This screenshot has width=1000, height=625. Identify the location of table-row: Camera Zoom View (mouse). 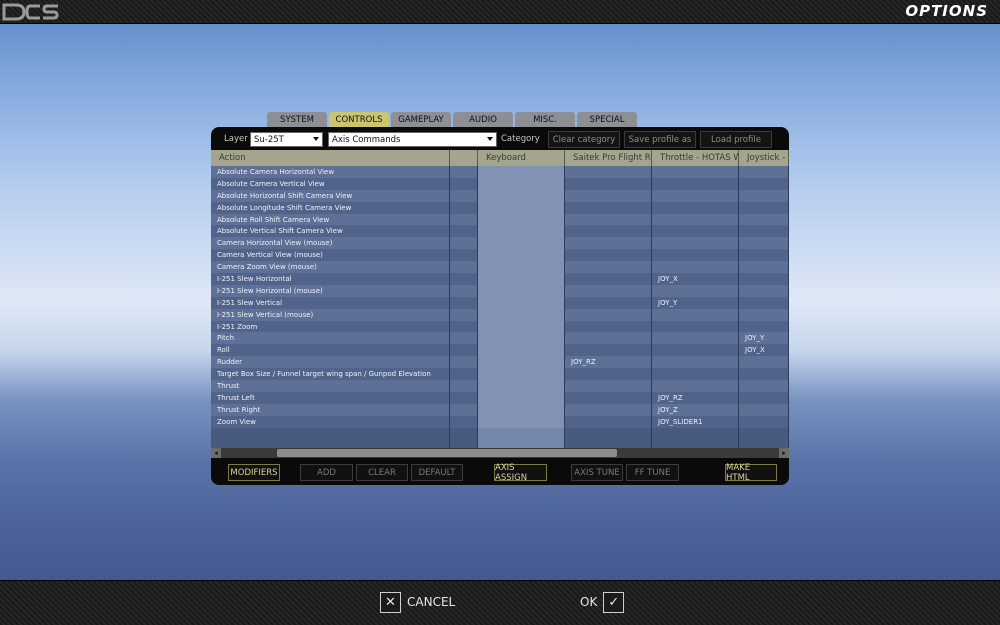
(500, 267).